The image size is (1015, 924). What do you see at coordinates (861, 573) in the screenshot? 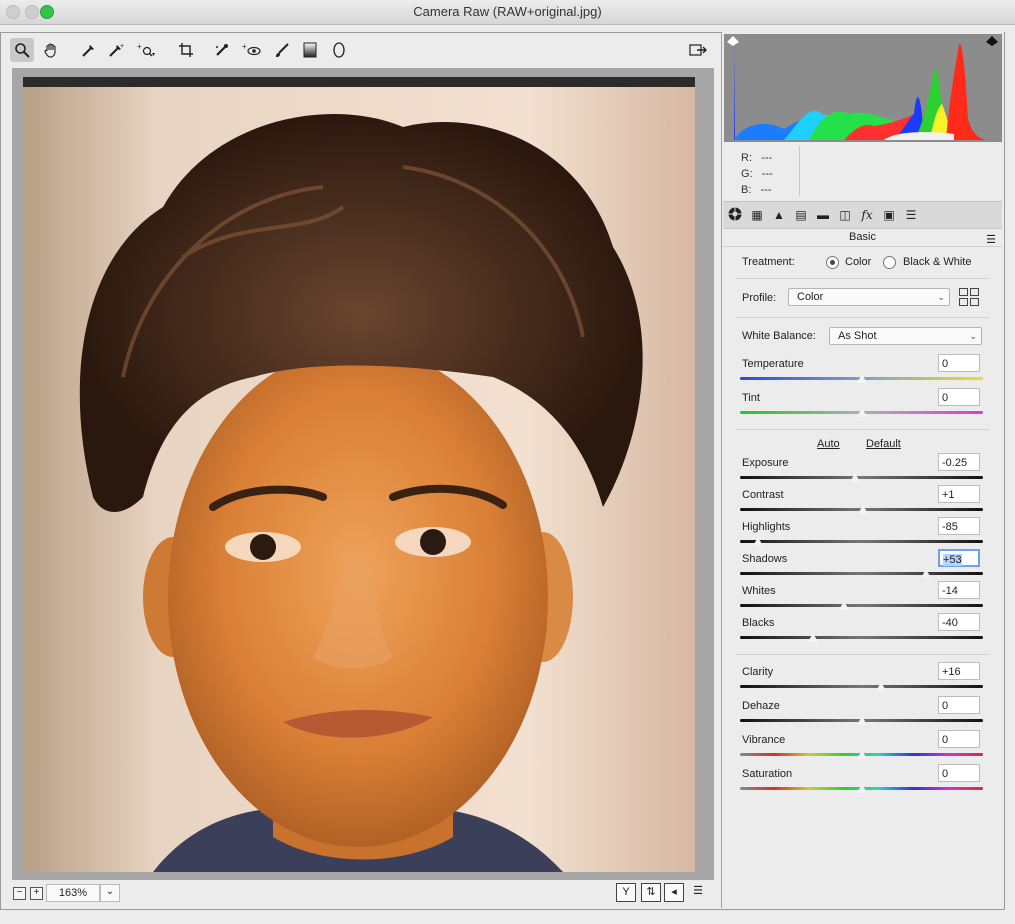
I see `shadows-slider-track` at bounding box center [861, 573].